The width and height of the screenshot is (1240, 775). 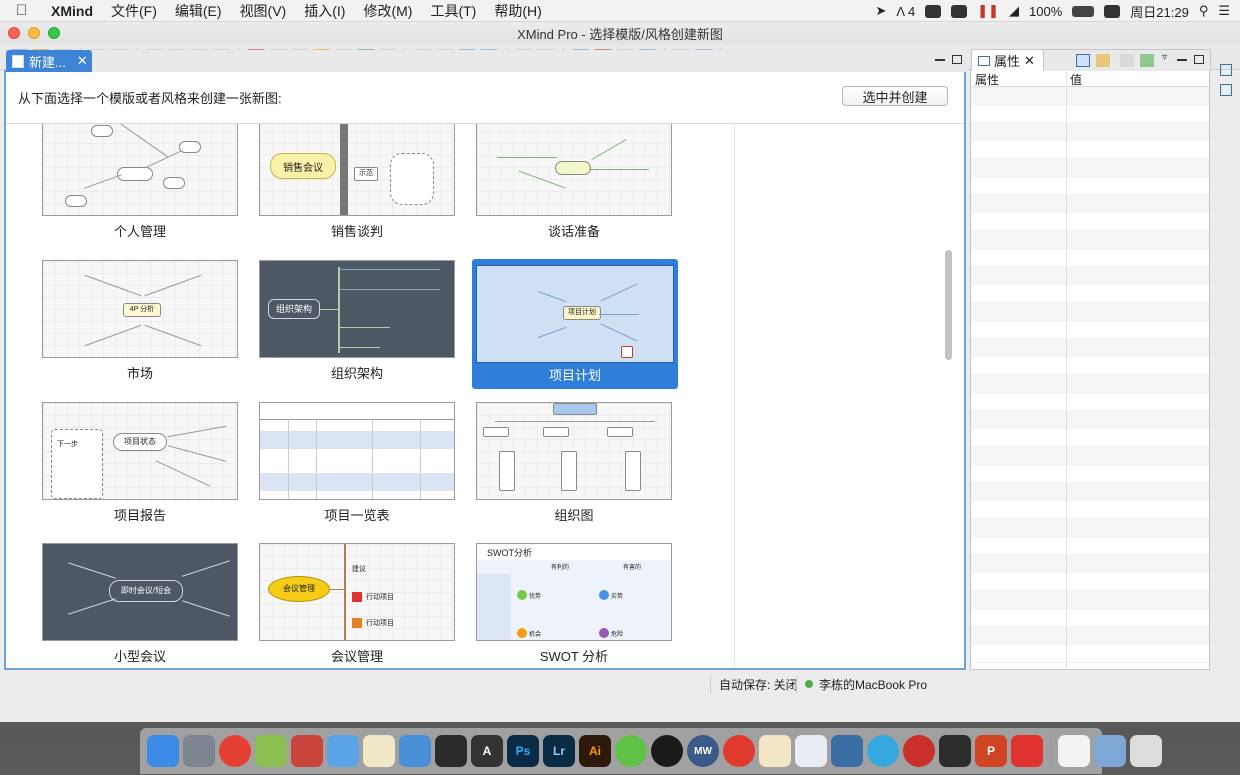 What do you see at coordinates (933, 11) in the screenshot?
I see `tray-app-icon` at bounding box center [933, 11].